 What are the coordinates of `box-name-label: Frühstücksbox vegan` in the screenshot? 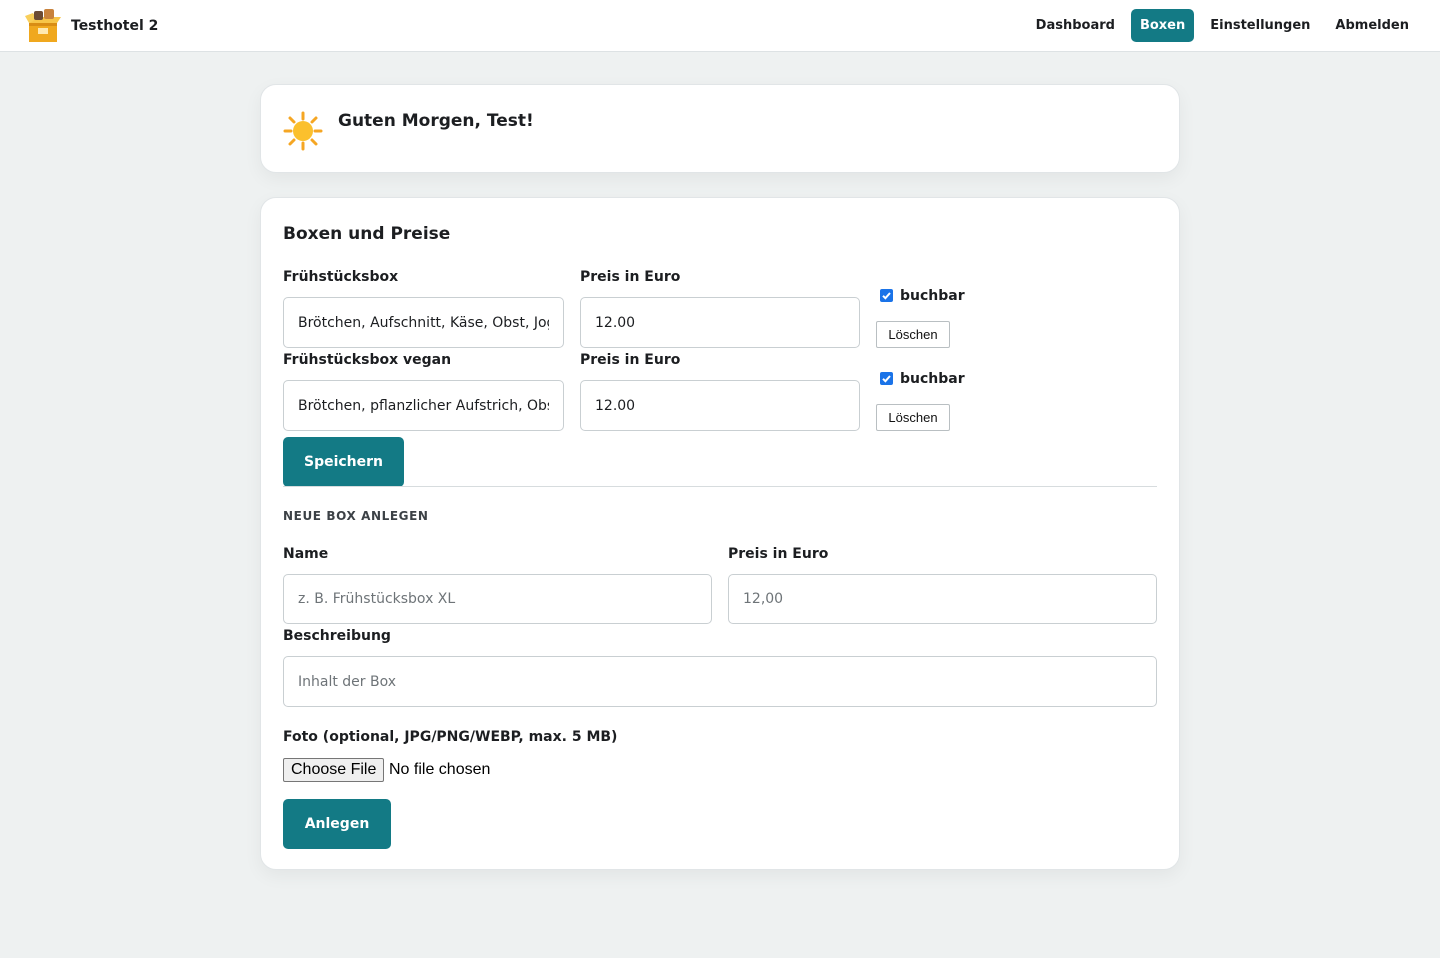 It's located at (367, 360).